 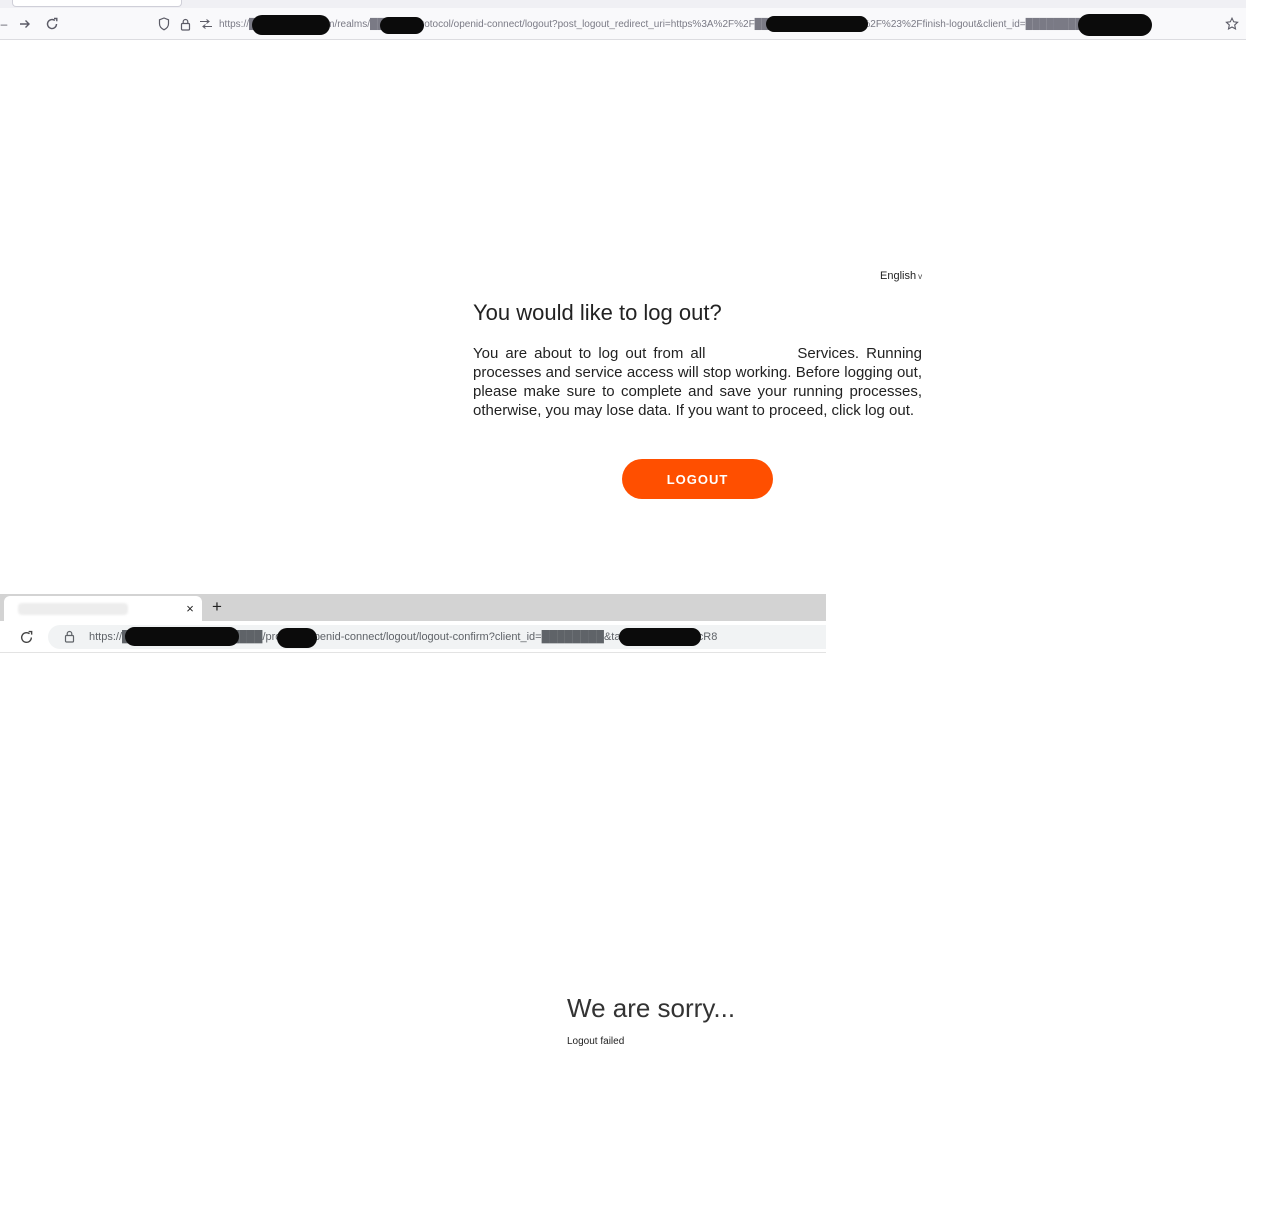 I want to click on error-message: Logout failed, so click(x=596, y=1041).